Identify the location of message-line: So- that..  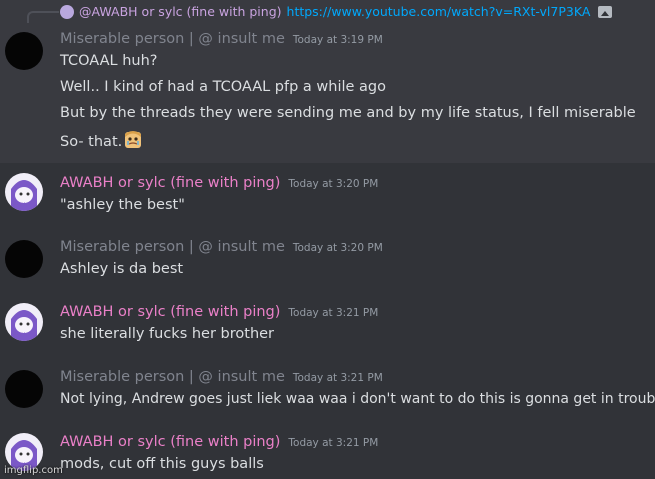
(101, 140).